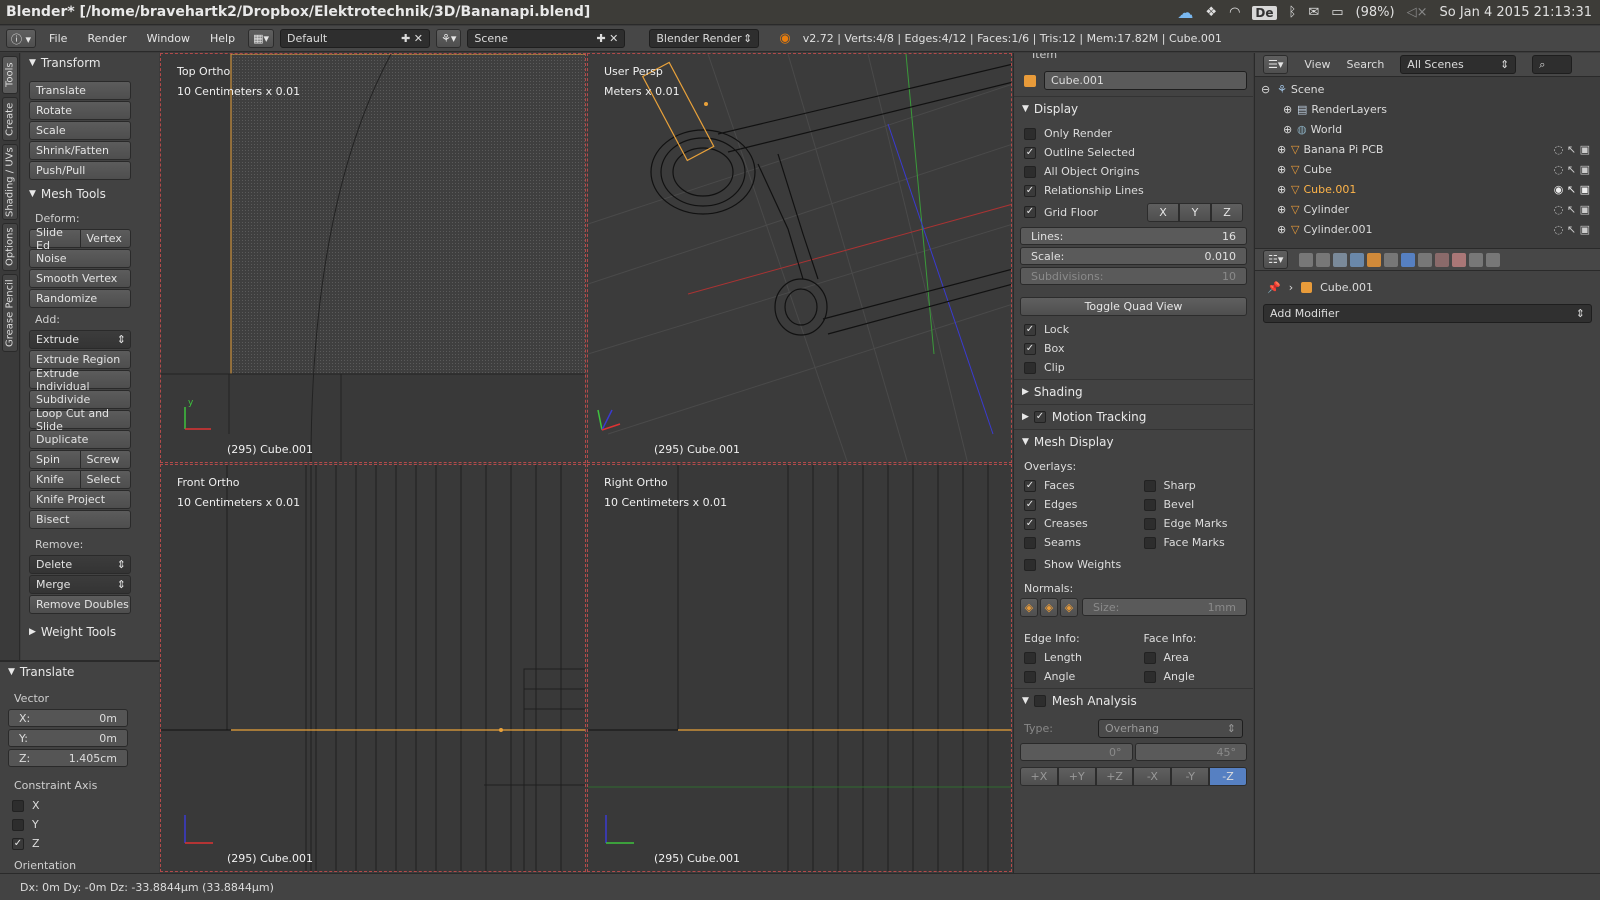 This screenshot has width=1600, height=900. I want to click on screw-button: Screw, so click(106, 459).